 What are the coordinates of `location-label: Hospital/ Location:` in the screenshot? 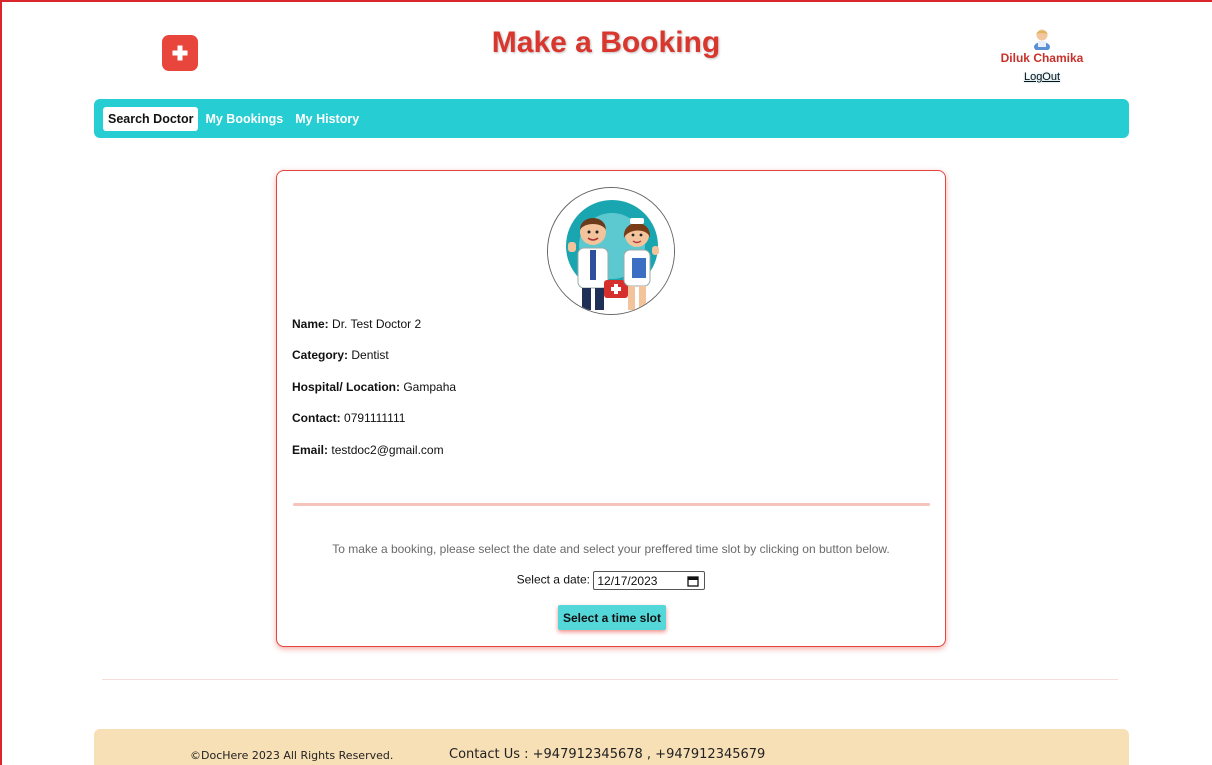 It's located at (346, 387).